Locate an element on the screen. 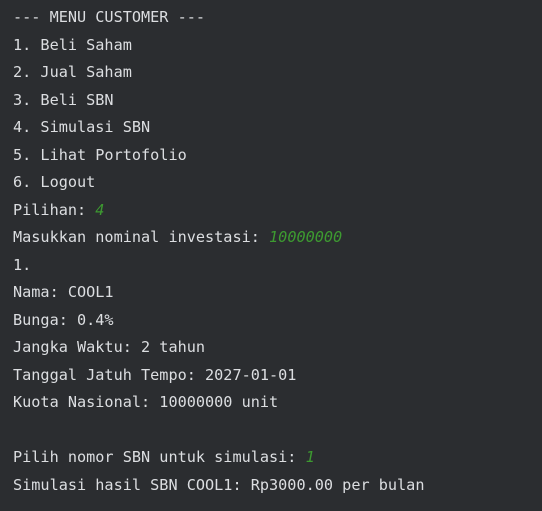  sbn-term: Jangka Waktu: 2 tahun is located at coordinates (109, 347).